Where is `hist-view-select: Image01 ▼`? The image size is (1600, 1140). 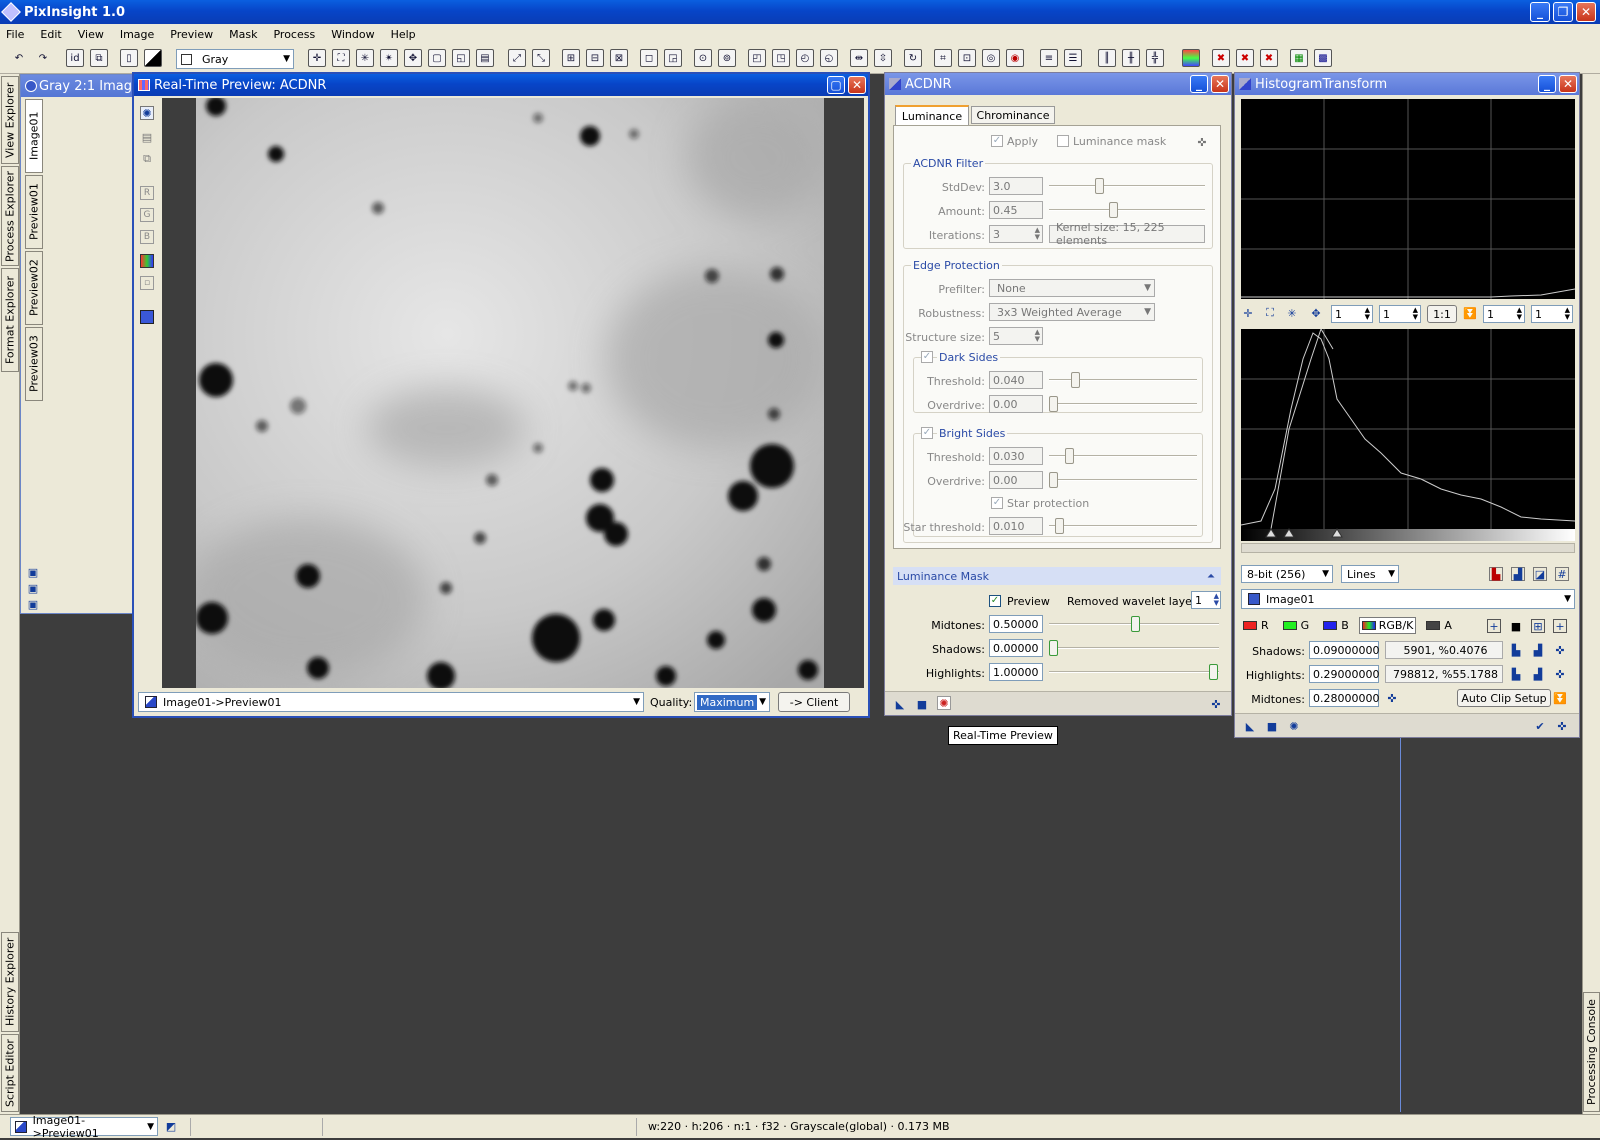 hist-view-select: Image01 ▼ is located at coordinates (1408, 599).